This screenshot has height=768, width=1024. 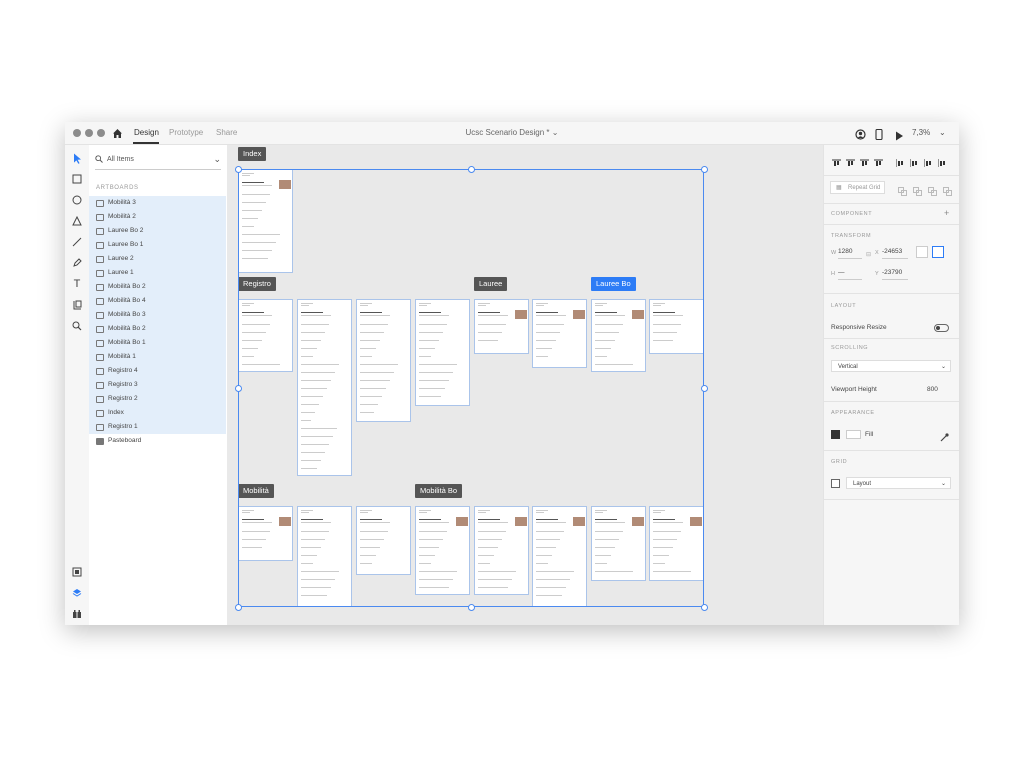 I want to click on artboard-label-index: Index, so click(x=252, y=154).